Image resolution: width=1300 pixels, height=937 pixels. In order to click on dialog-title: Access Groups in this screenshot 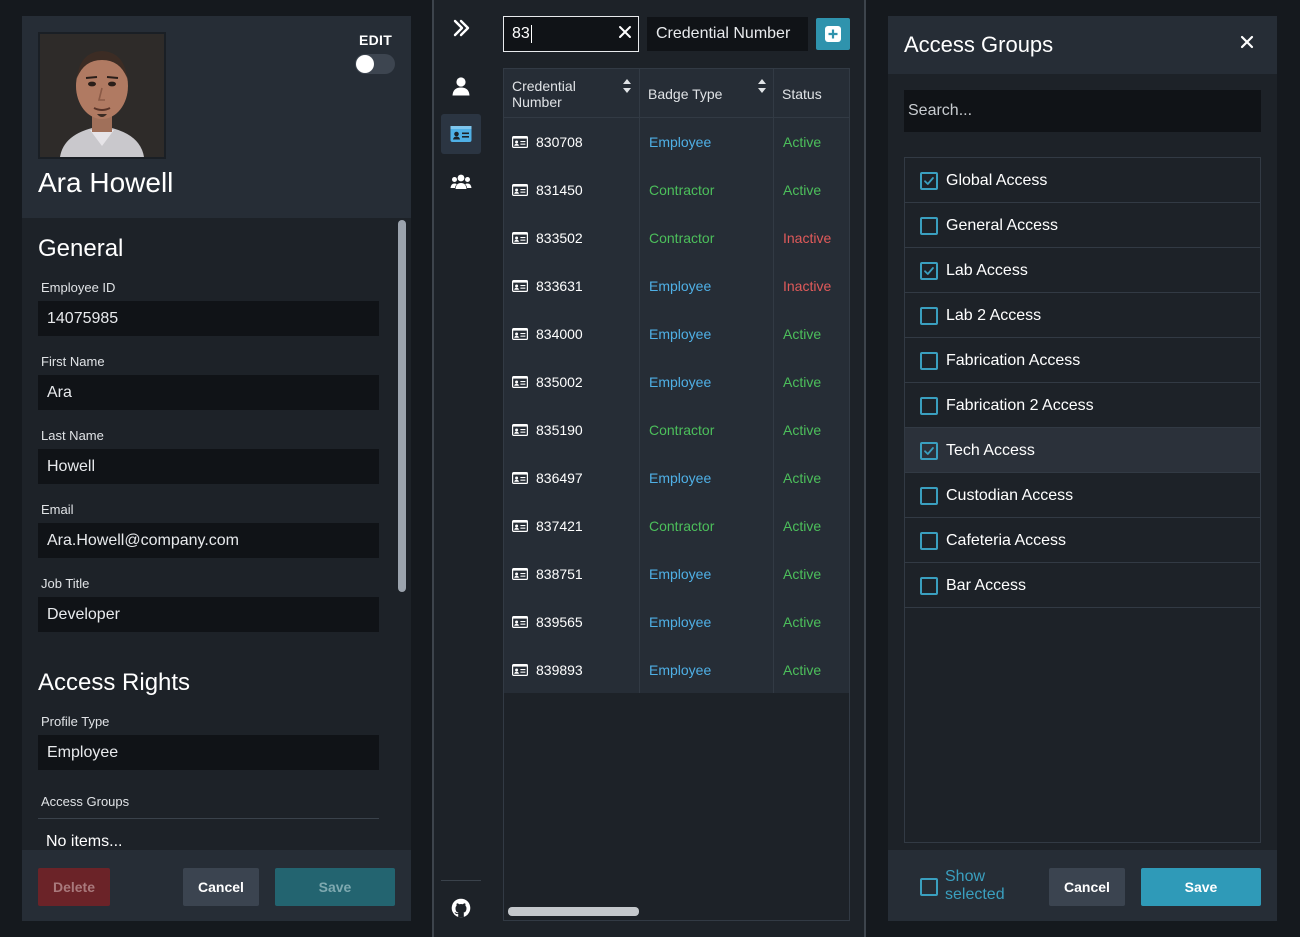, I will do `click(979, 44)`.